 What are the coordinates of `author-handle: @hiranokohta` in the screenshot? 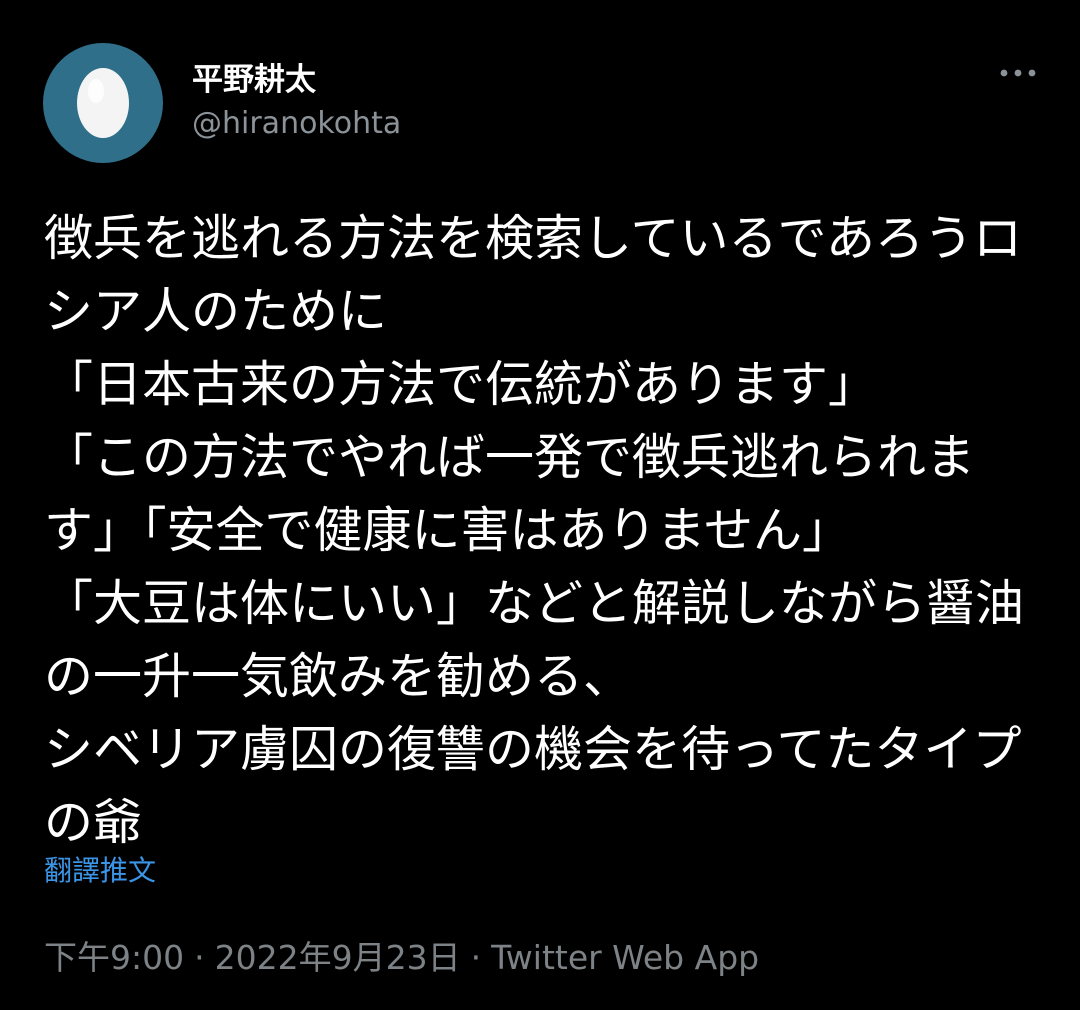 It's located at (296, 123).